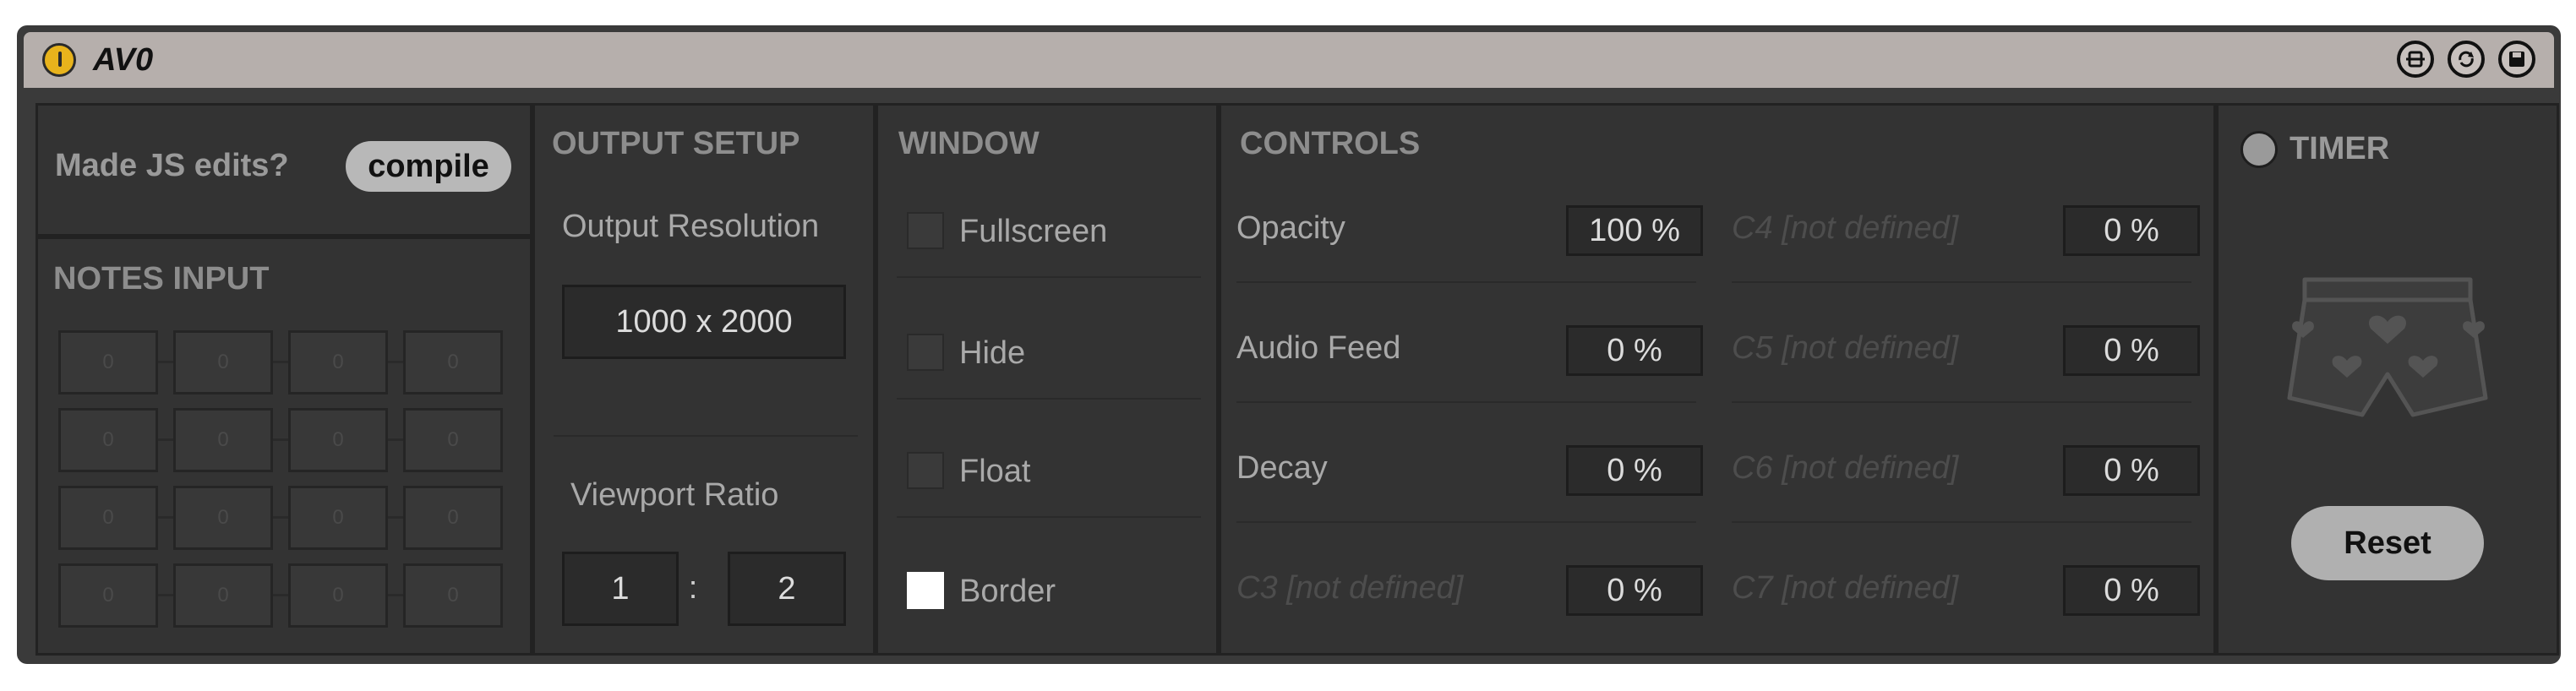 The height and width of the screenshot is (691, 2576). What do you see at coordinates (123, 60) in the screenshot?
I see `device-title: AV0` at bounding box center [123, 60].